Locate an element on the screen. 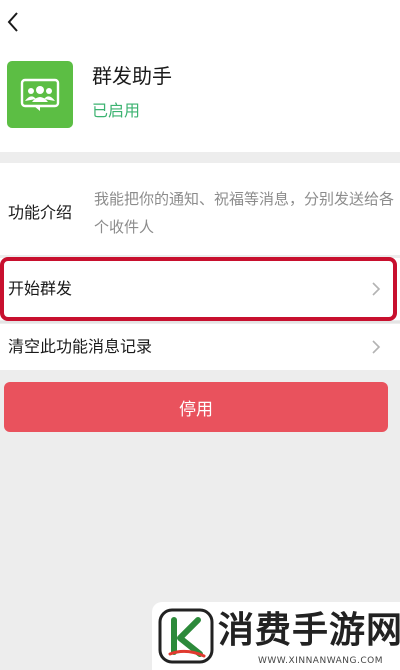 This screenshot has height=670, width=400. row-divider is located at coordinates (200, 322).